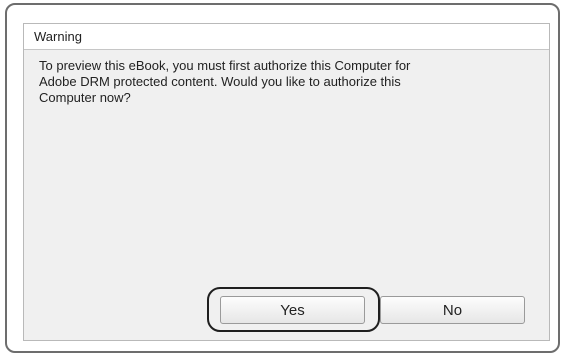 This screenshot has height=358, width=565. What do you see at coordinates (58, 36) in the screenshot?
I see `dialog-title: Warning` at bounding box center [58, 36].